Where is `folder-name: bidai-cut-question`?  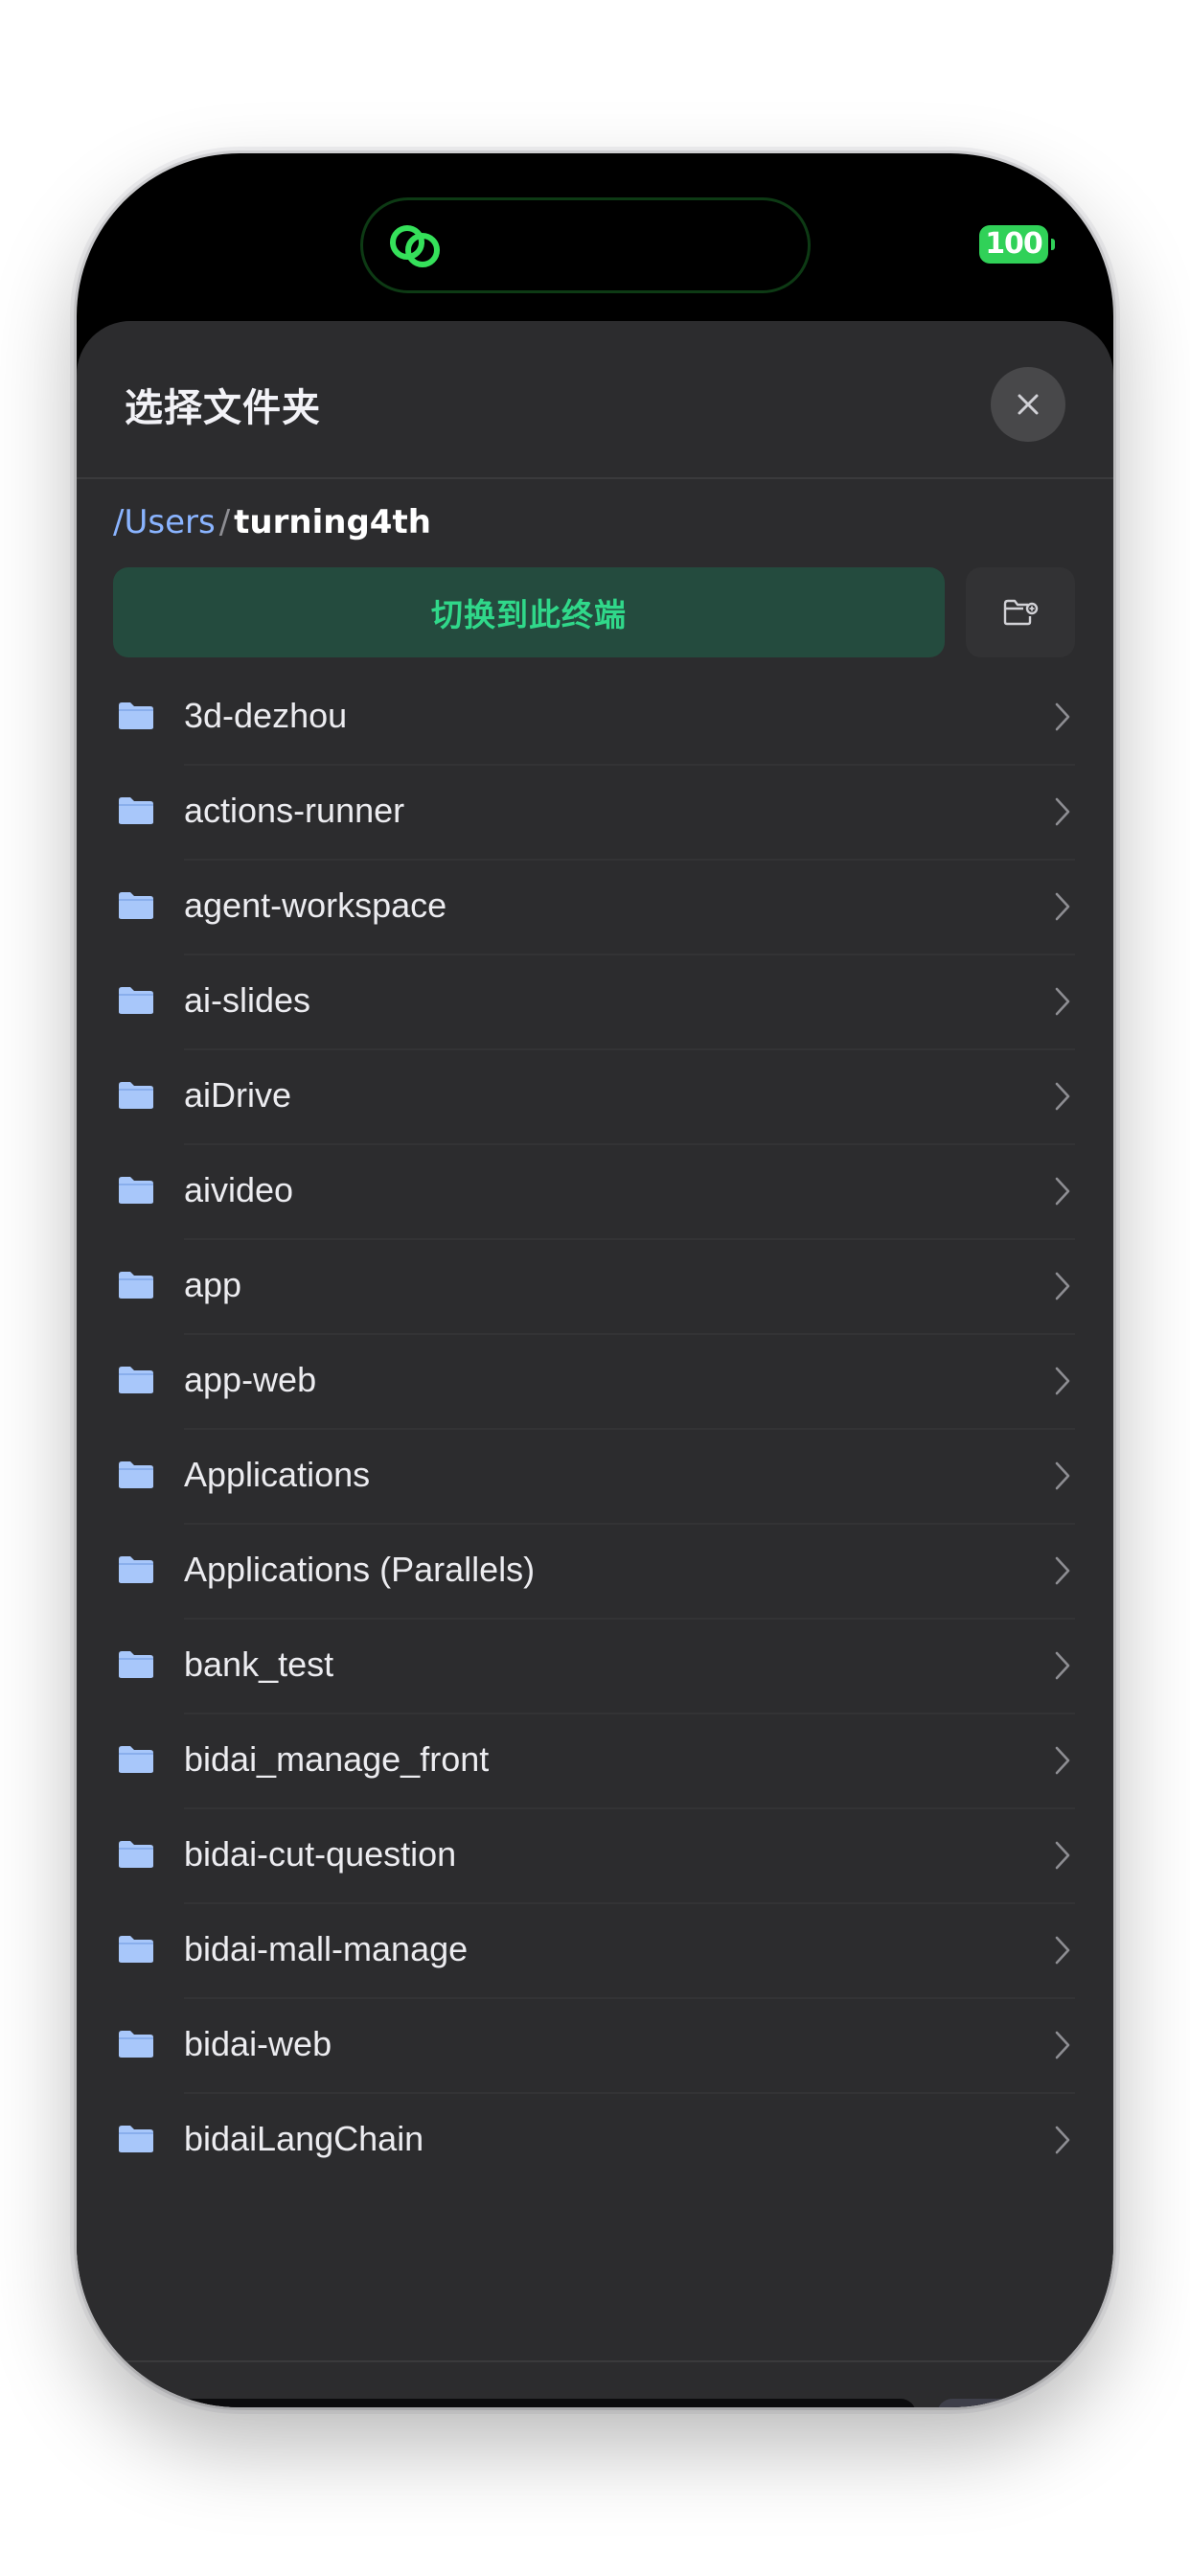
folder-name: bidai-cut-question is located at coordinates (320, 1854).